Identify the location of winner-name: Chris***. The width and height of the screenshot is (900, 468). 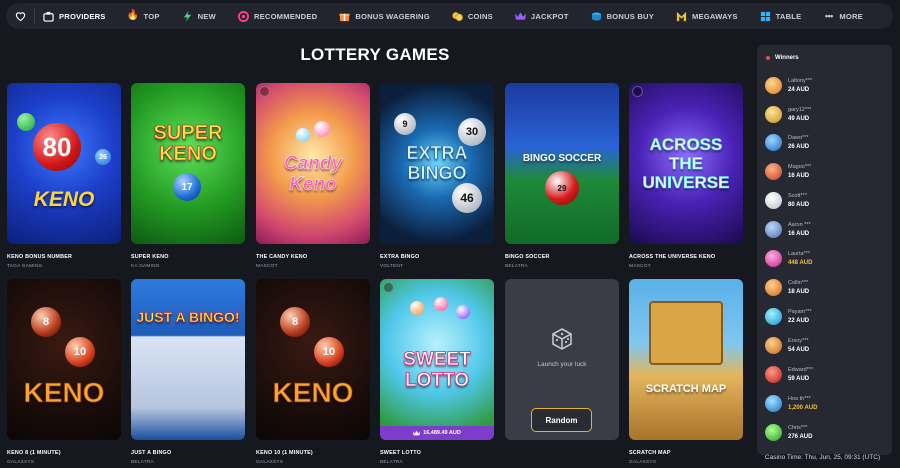
(798, 428).